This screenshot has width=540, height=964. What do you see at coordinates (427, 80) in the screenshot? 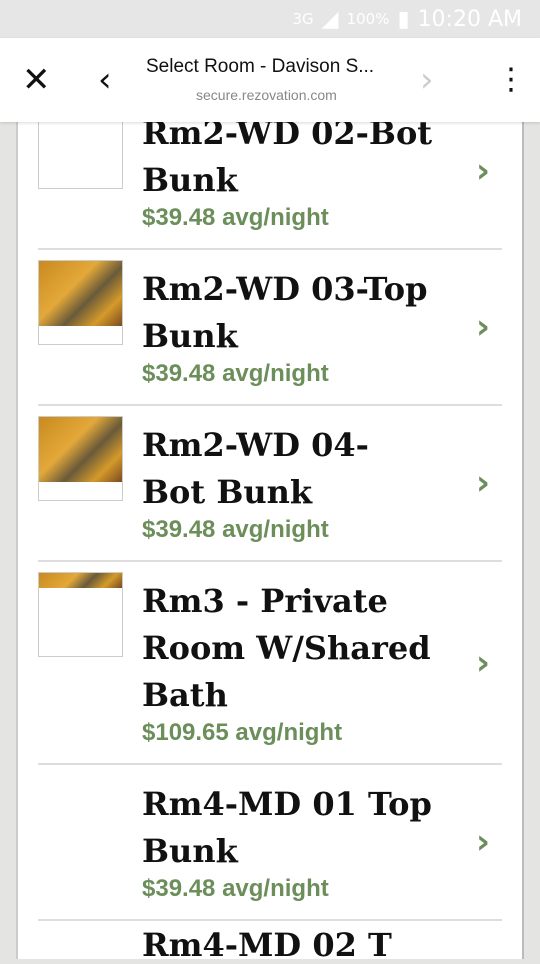
I see `forward-icon: ›` at bounding box center [427, 80].